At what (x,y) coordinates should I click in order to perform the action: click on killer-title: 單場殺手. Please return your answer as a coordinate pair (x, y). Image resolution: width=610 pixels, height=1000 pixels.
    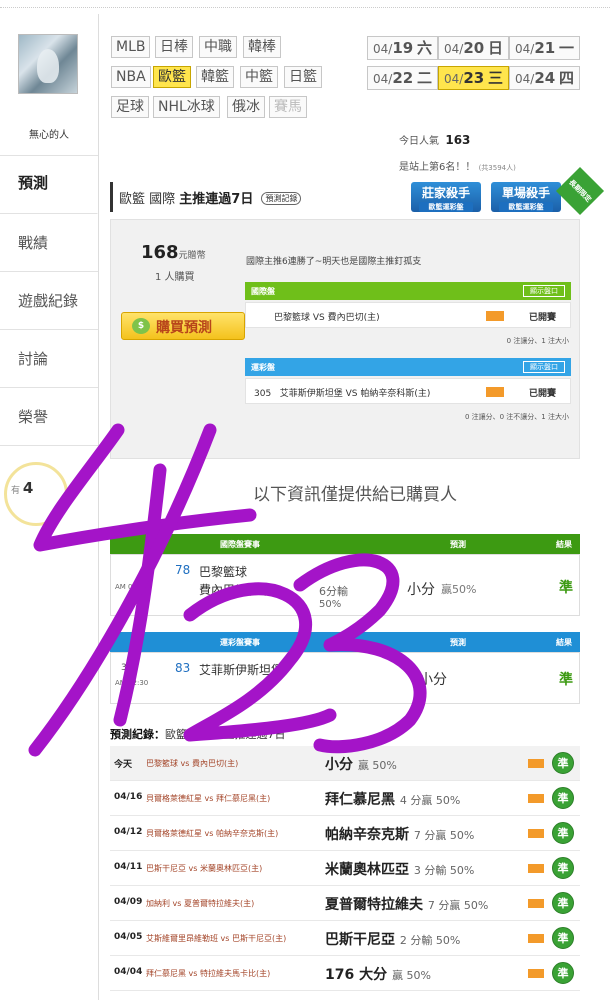
    Looking at the image, I should click on (525, 193).